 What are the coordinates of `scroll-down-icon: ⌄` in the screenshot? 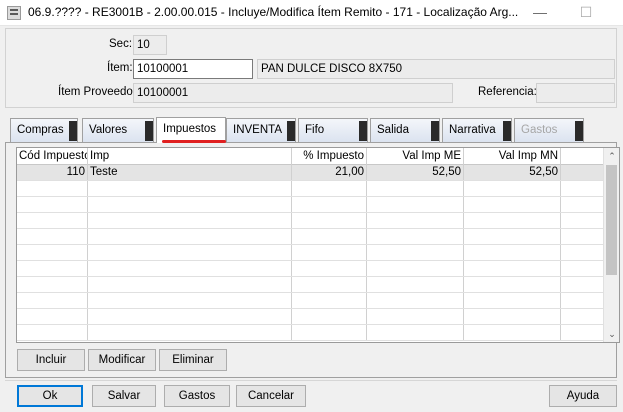 It's located at (611, 334).